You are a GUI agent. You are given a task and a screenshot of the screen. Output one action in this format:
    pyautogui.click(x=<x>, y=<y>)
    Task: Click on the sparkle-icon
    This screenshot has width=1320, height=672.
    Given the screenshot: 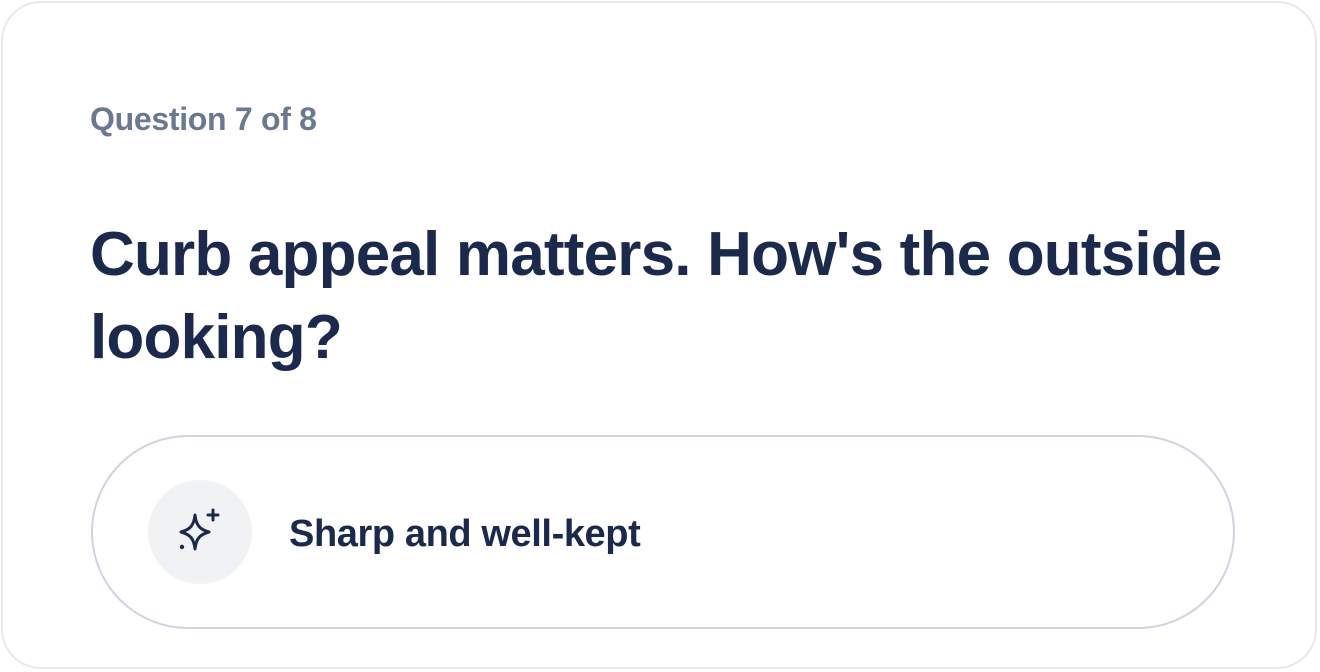 What is the action you would take?
    pyautogui.click(x=199, y=529)
    